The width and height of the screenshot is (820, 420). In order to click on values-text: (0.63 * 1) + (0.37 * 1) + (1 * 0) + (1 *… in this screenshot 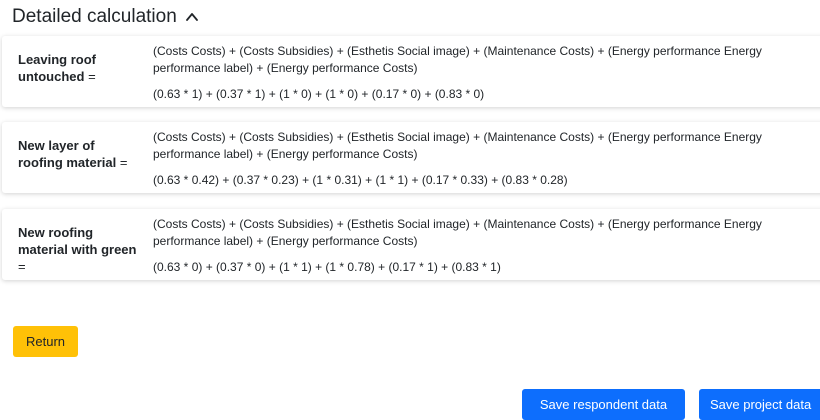, I will do `click(319, 94)`.